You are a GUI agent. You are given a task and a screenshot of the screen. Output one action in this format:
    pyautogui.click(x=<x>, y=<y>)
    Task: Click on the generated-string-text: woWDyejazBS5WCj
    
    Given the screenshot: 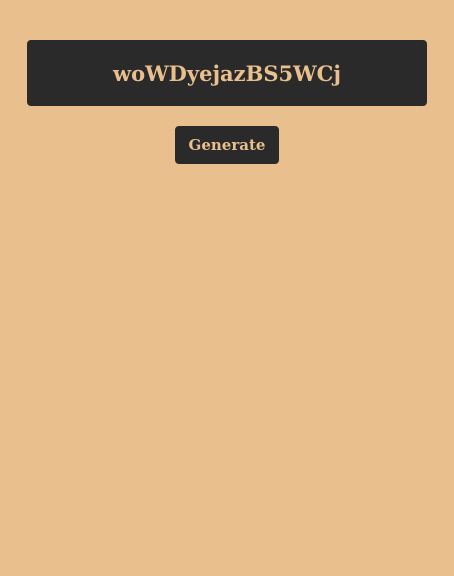 What is the action you would take?
    pyautogui.click(x=227, y=73)
    